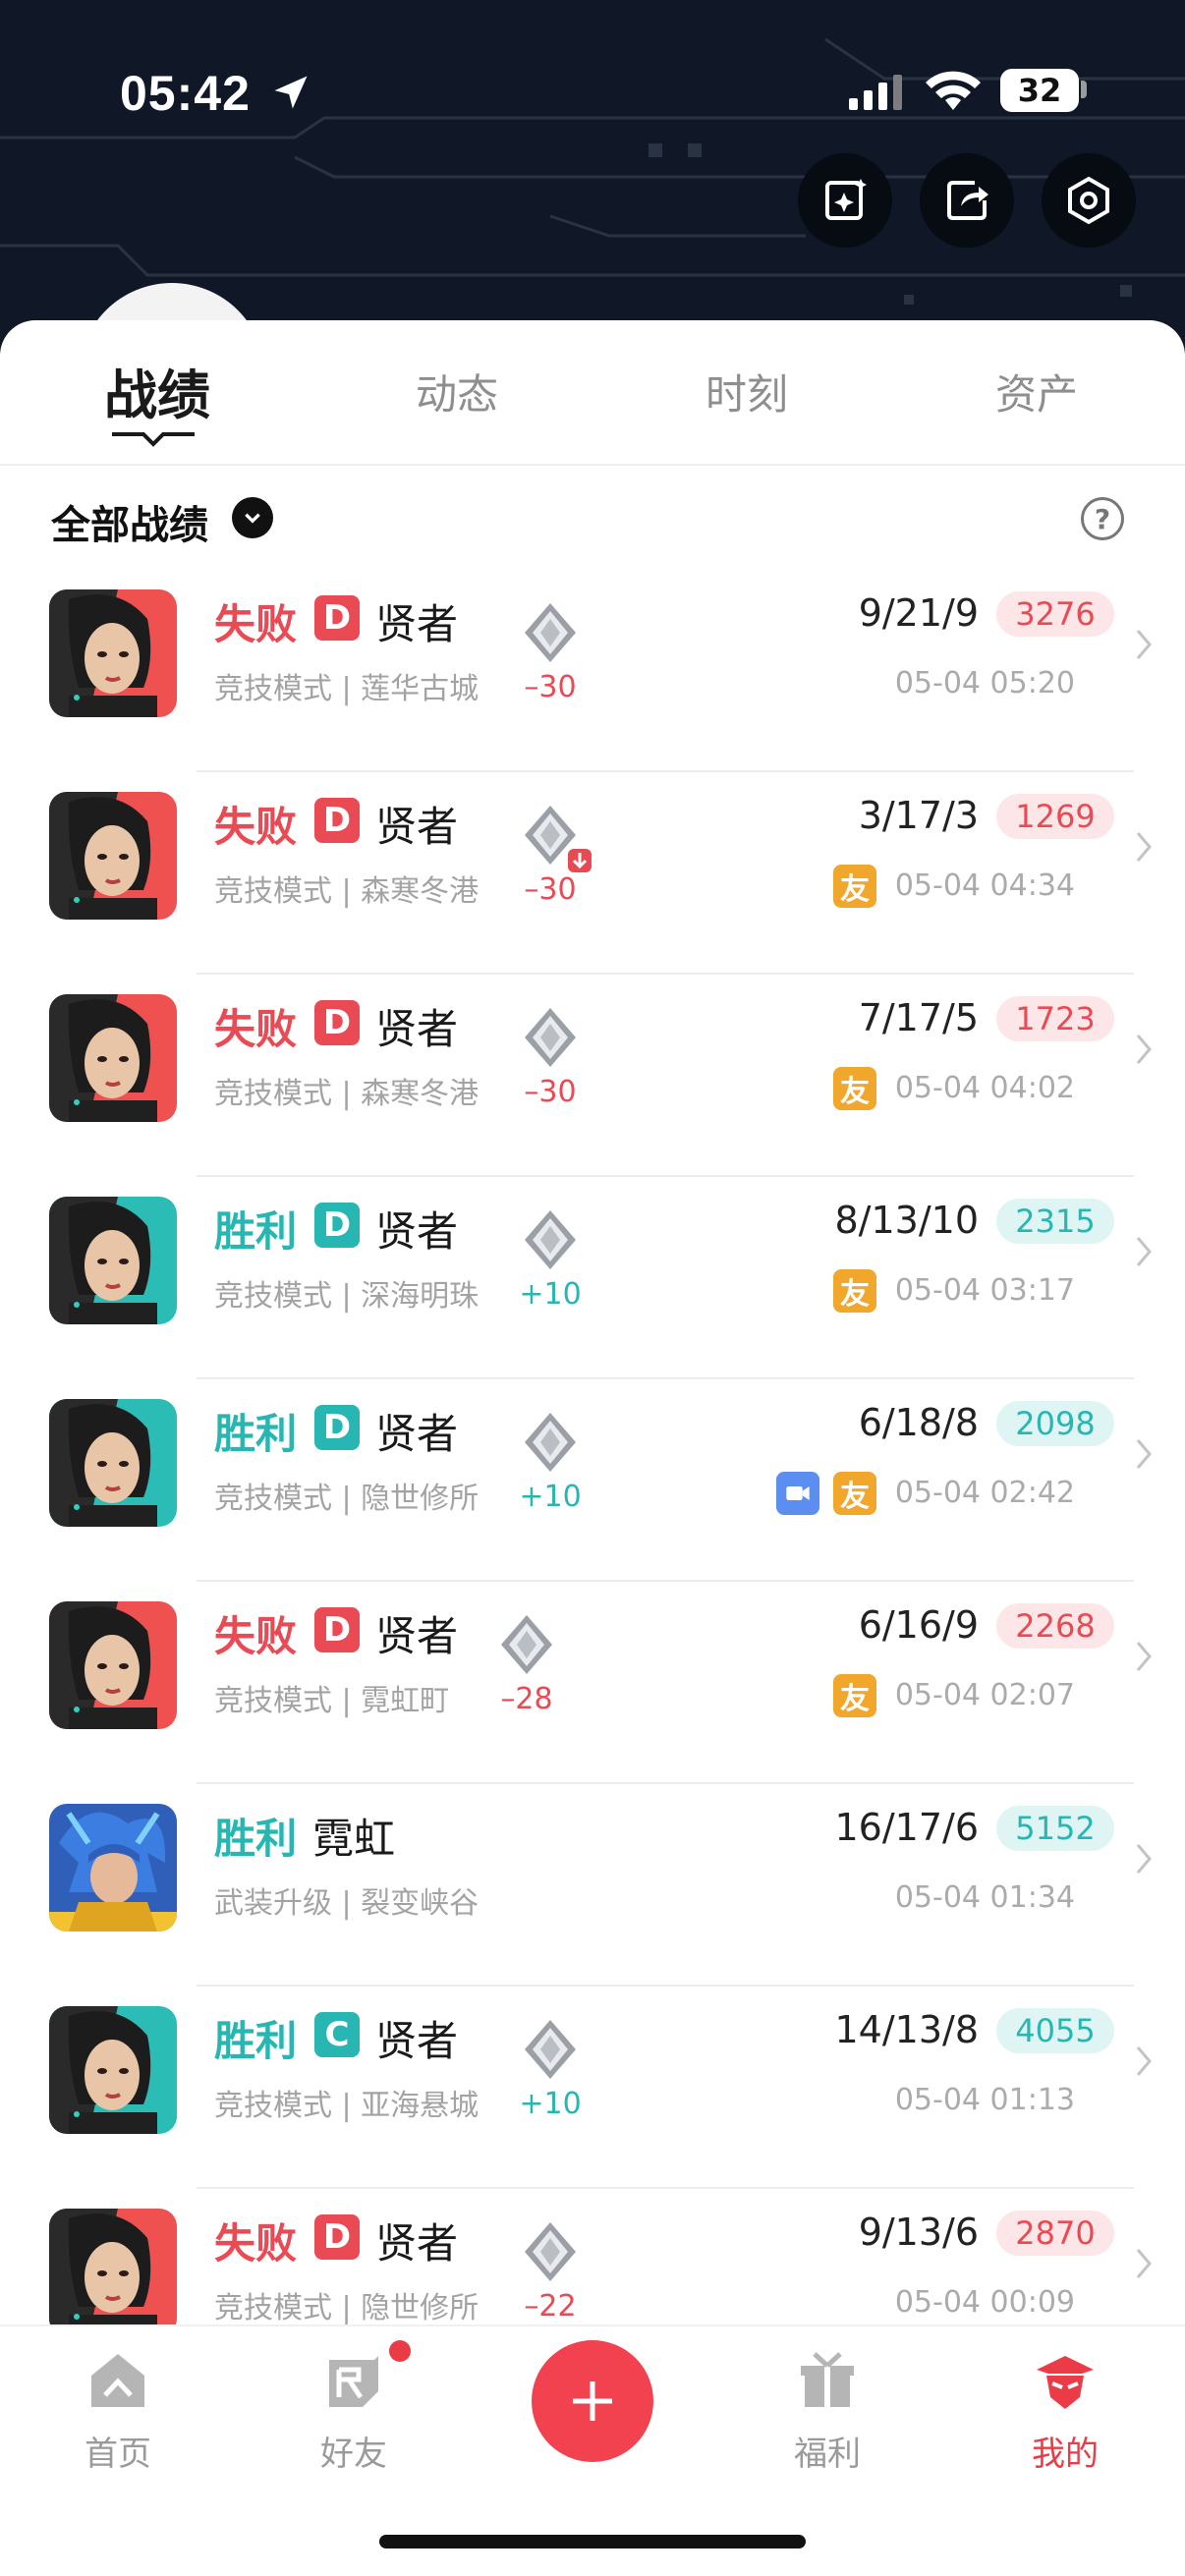 This screenshot has height=2576, width=1185. Describe the element at coordinates (347, 689) in the screenshot. I see `match-mode-map: 竞技模式 | 莲华古城` at that location.